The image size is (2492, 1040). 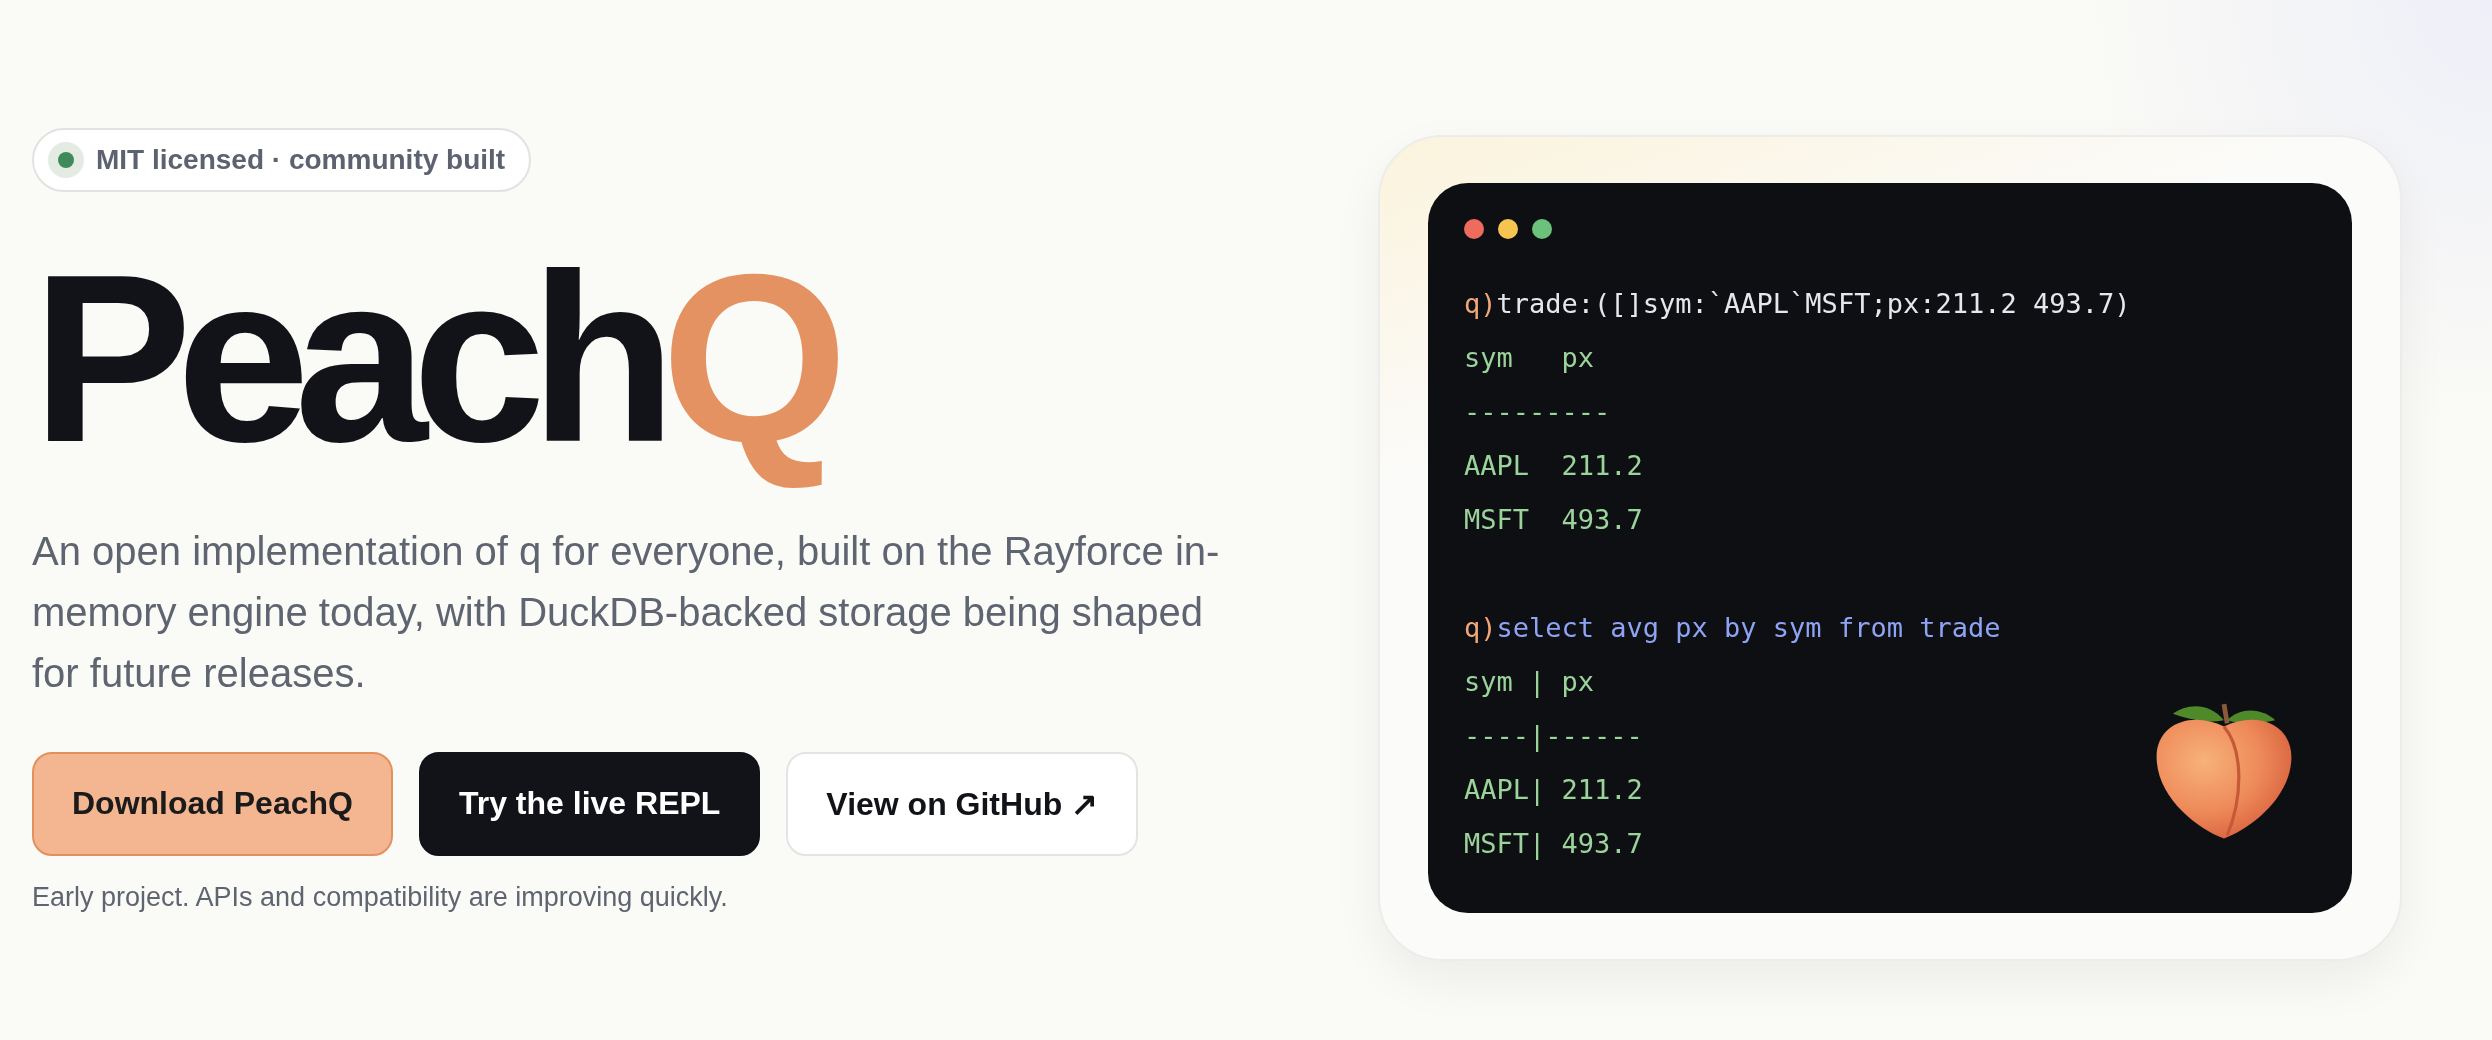 I want to click on minimize-dot-icon, so click(x=1508, y=229).